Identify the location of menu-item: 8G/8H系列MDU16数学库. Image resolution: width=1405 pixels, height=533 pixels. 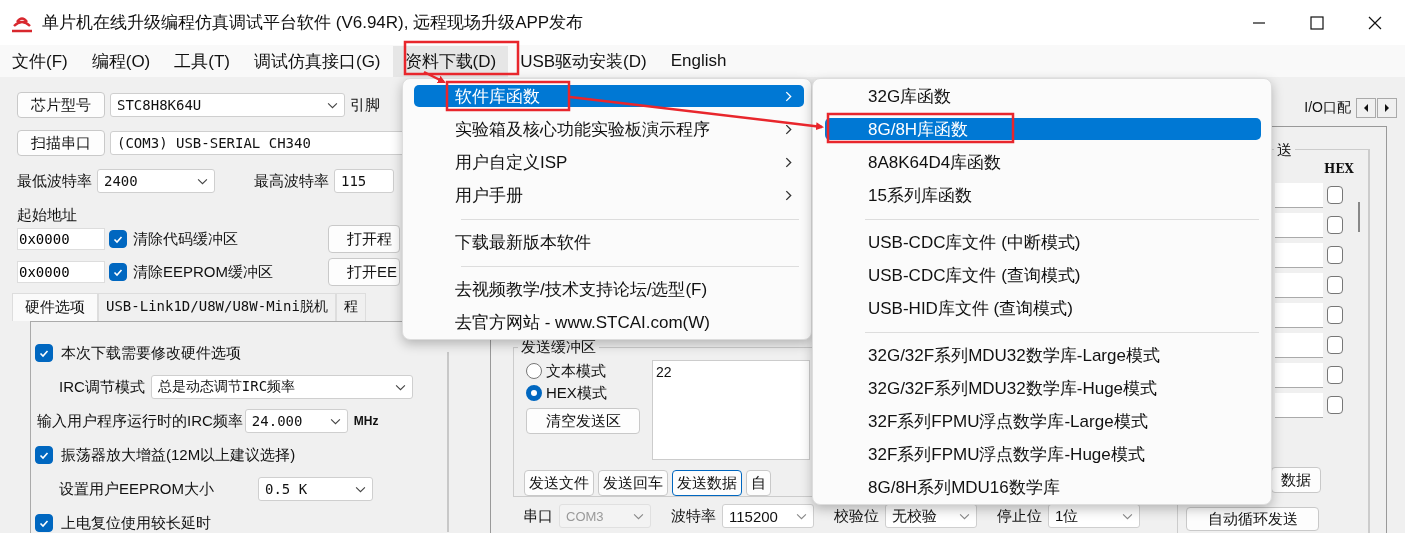
(1043, 487).